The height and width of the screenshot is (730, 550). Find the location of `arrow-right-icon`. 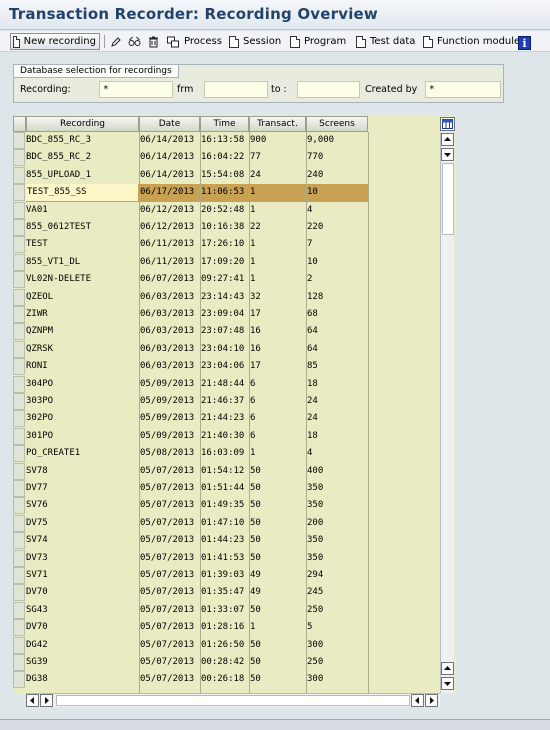

arrow-right-icon is located at coordinates (47, 700).